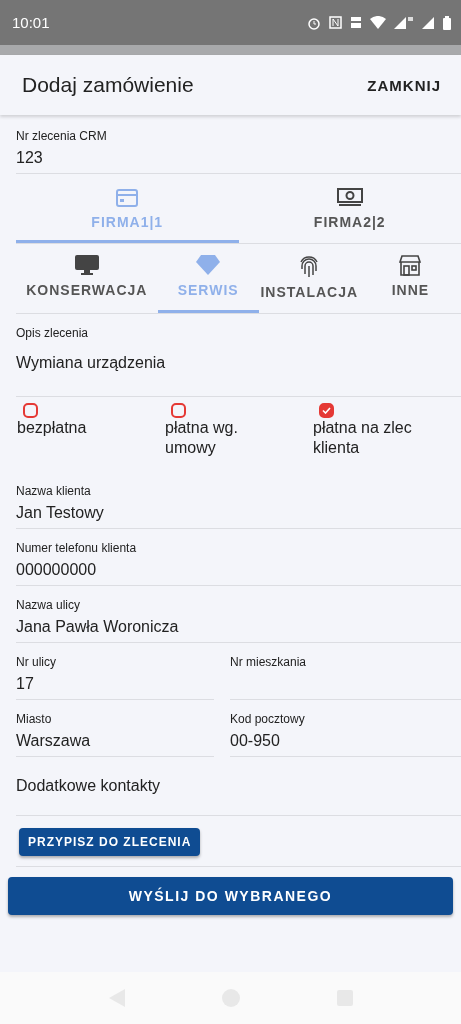 The width and height of the screenshot is (461, 1024). I want to click on category-tab: INSTALACJA, so click(309, 278).